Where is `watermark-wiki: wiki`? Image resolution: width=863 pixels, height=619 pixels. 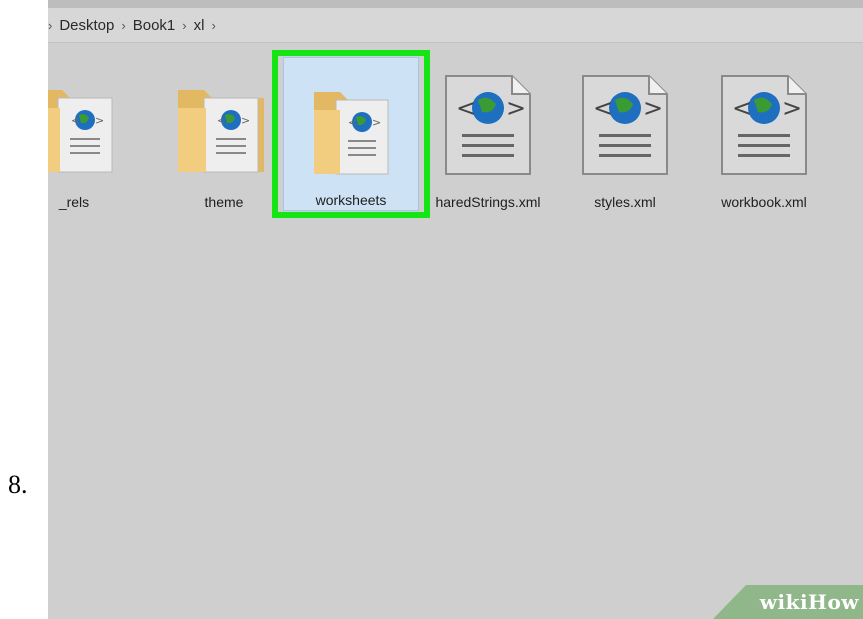
watermark-wiki: wiki is located at coordinates (784, 602).